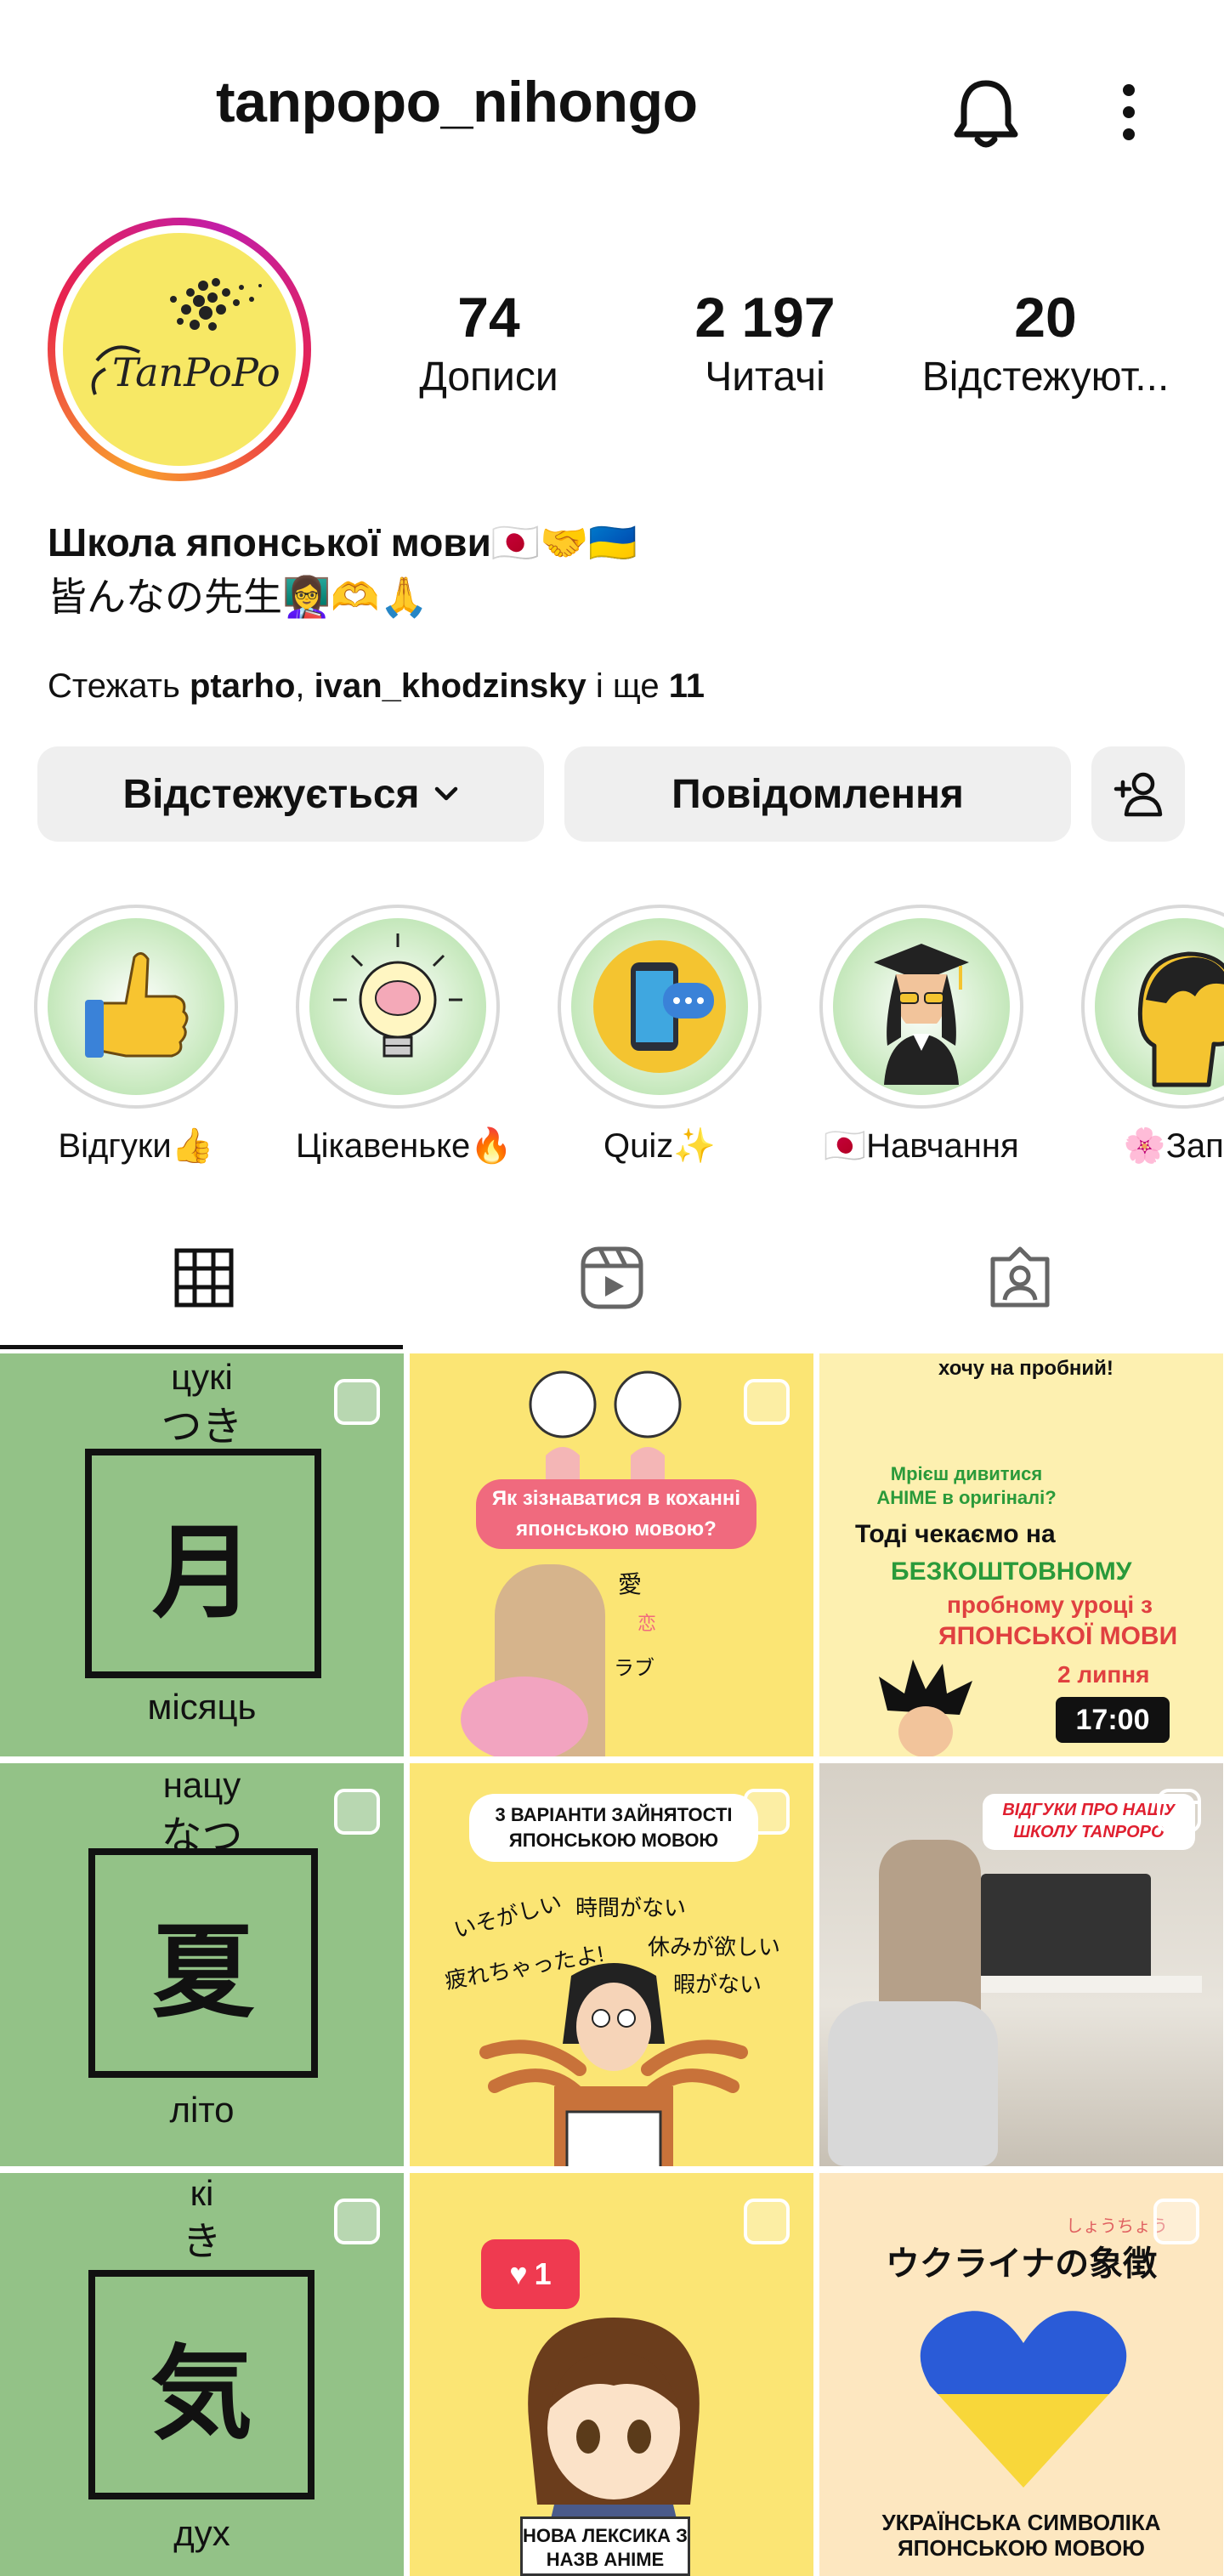  Describe the element at coordinates (627, 686) in the screenshot. I see `followed-mid: і ще` at that location.